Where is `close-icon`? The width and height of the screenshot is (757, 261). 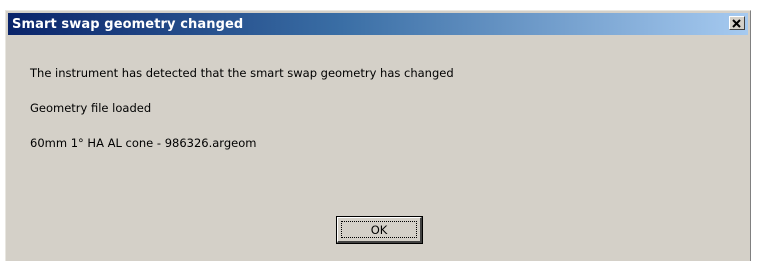 close-icon is located at coordinates (736, 23).